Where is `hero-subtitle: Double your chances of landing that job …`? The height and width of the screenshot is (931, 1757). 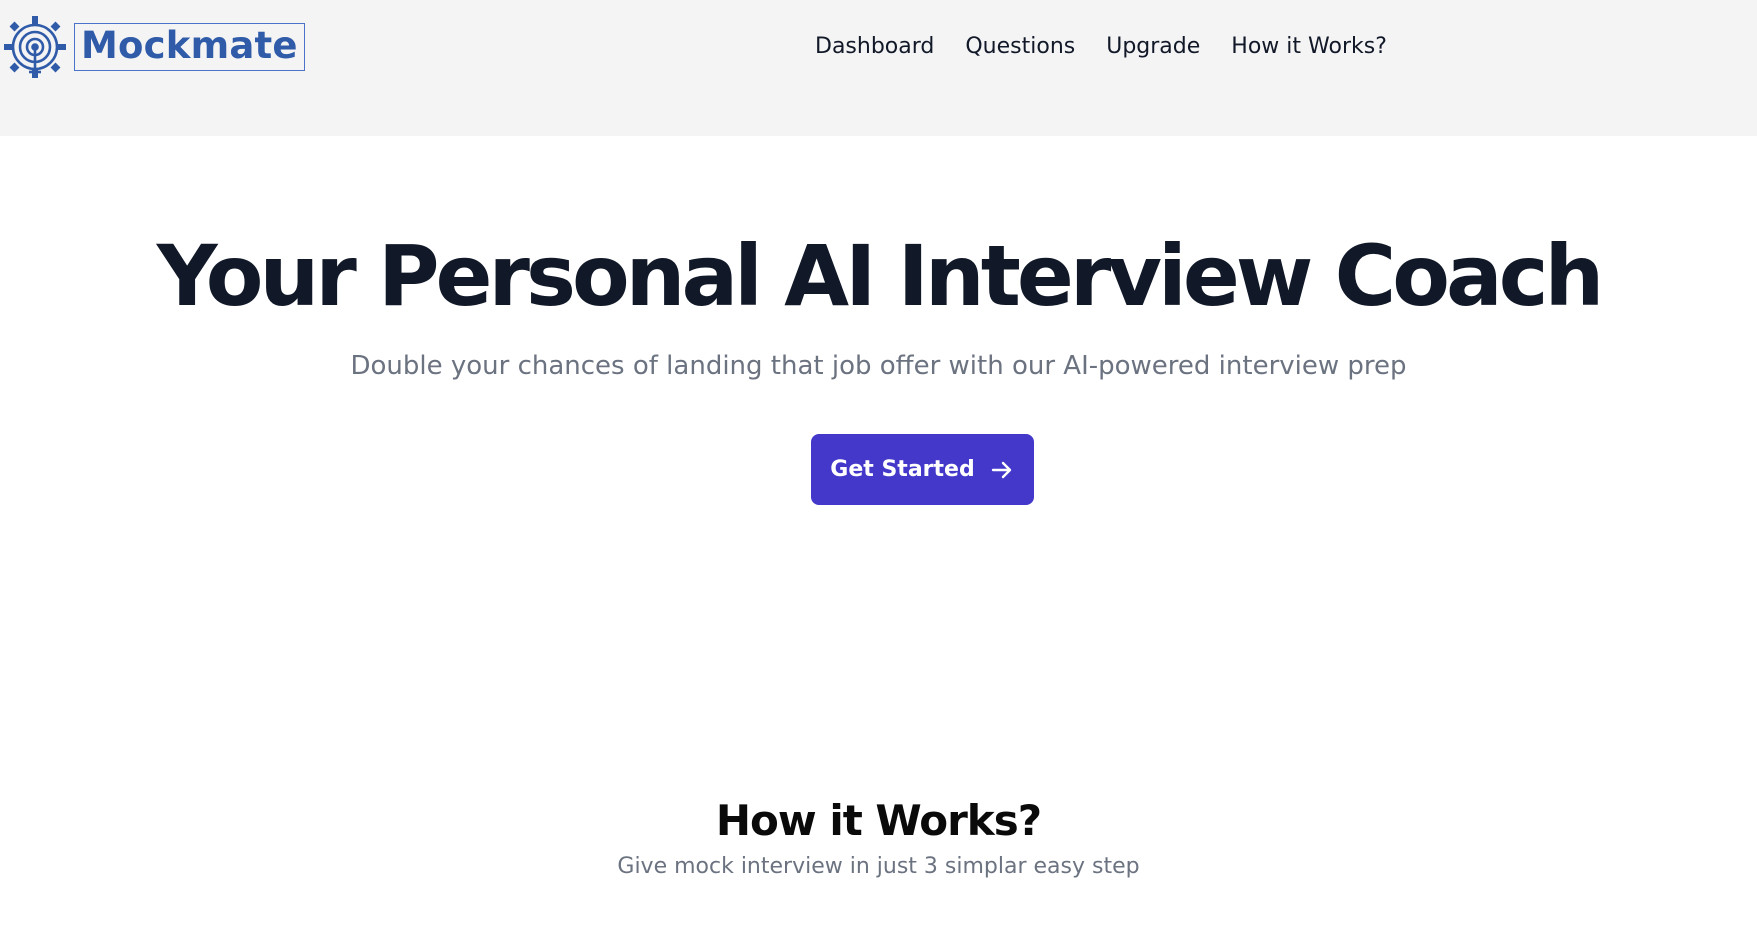 hero-subtitle: Double your chances of landing that job … is located at coordinates (878, 366).